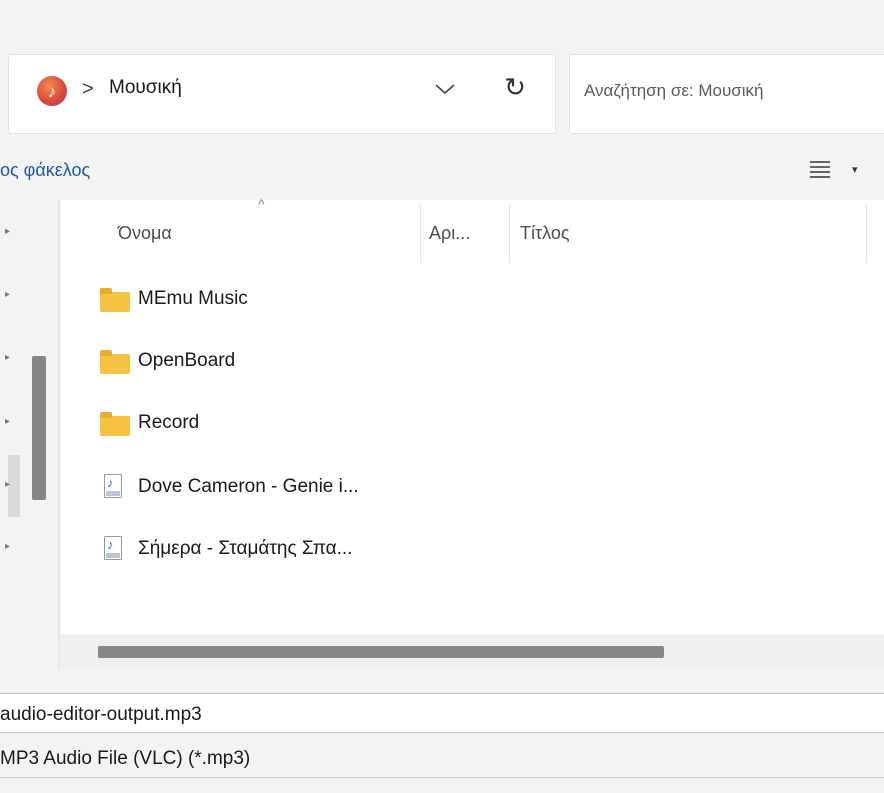 The height and width of the screenshot is (793, 884). Describe the element at coordinates (186, 361) in the screenshot. I see `list-item: OpenBoard` at that location.